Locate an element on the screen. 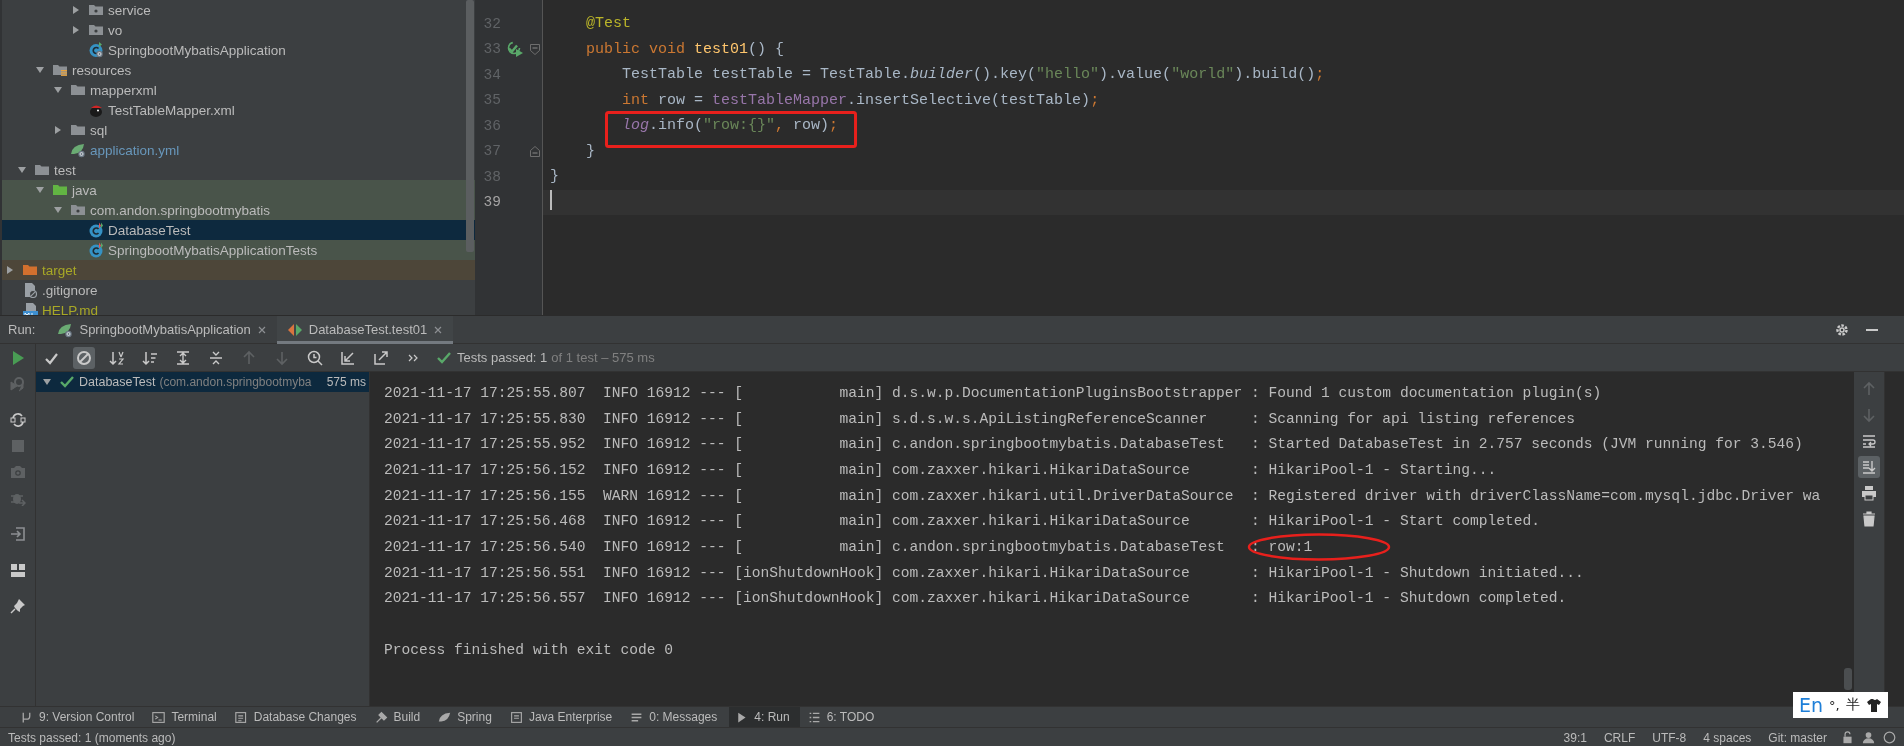 The image size is (1904, 746). status-item: Git: master is located at coordinates (1797, 737).